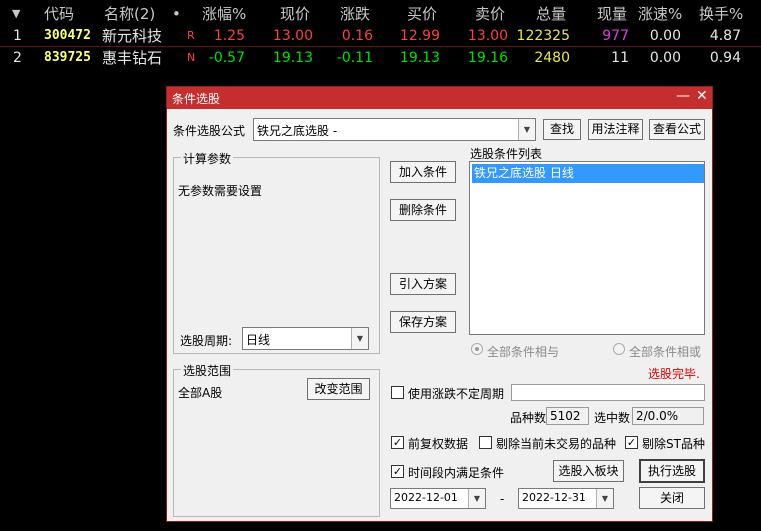 Image resolution: width=761 pixels, height=531 pixels. What do you see at coordinates (132, 36) in the screenshot?
I see `row-name: 新元科技` at bounding box center [132, 36].